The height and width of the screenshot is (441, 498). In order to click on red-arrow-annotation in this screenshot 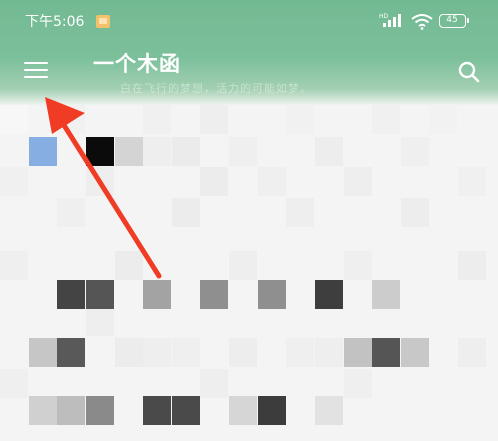, I will do `click(103, 188)`.